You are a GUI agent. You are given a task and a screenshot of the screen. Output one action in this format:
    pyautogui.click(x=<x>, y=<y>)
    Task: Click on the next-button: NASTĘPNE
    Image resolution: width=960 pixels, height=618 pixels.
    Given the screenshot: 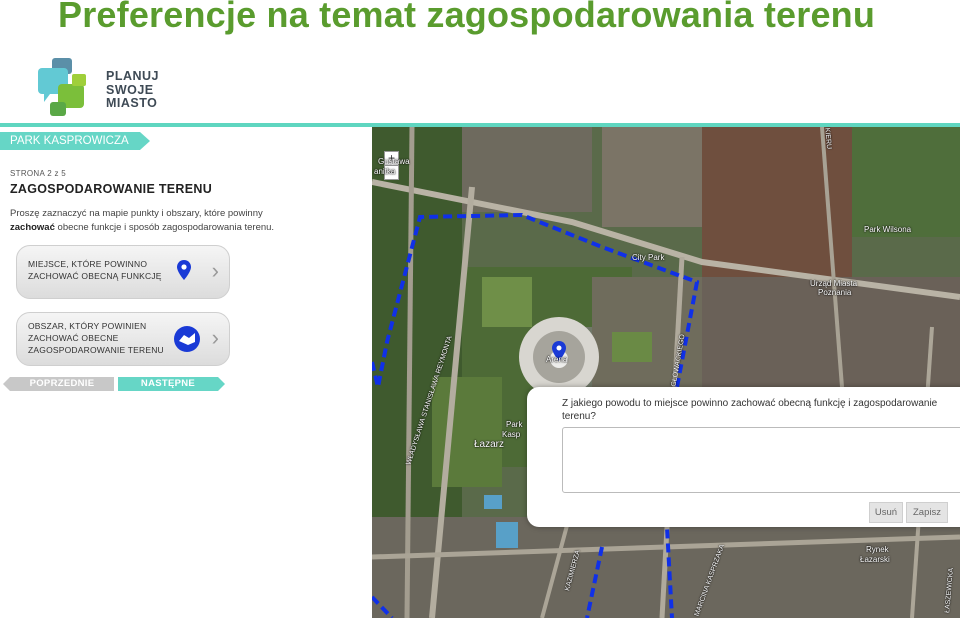 What is the action you would take?
    pyautogui.click(x=171, y=384)
    